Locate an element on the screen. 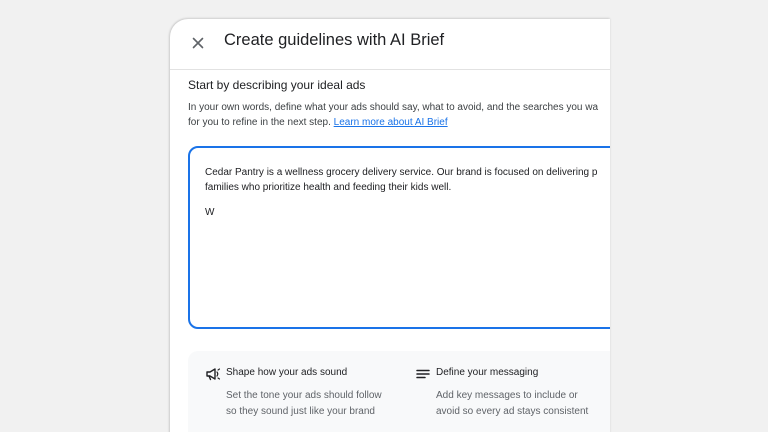 The width and height of the screenshot is (768, 432). lines-icon is located at coordinates (423, 374).